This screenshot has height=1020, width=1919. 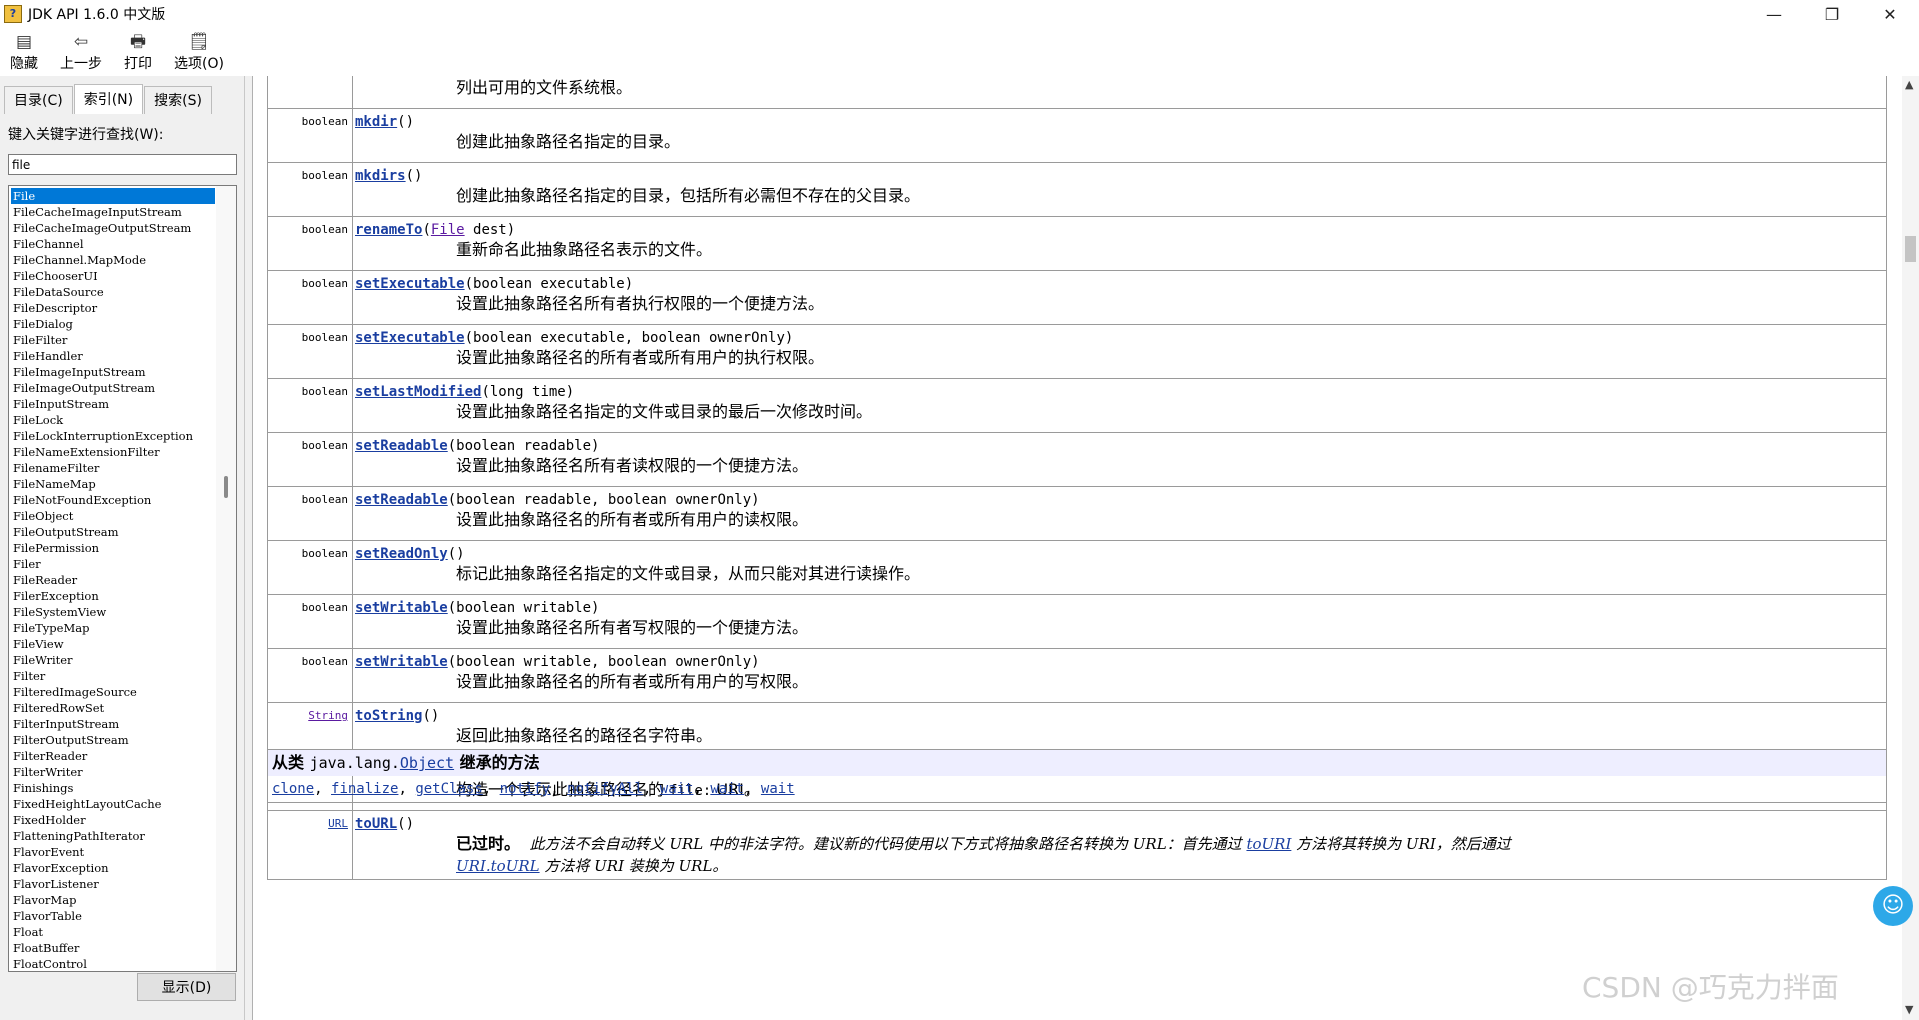 What do you see at coordinates (113, 564) in the screenshot?
I see `index-list-item: Filer` at bounding box center [113, 564].